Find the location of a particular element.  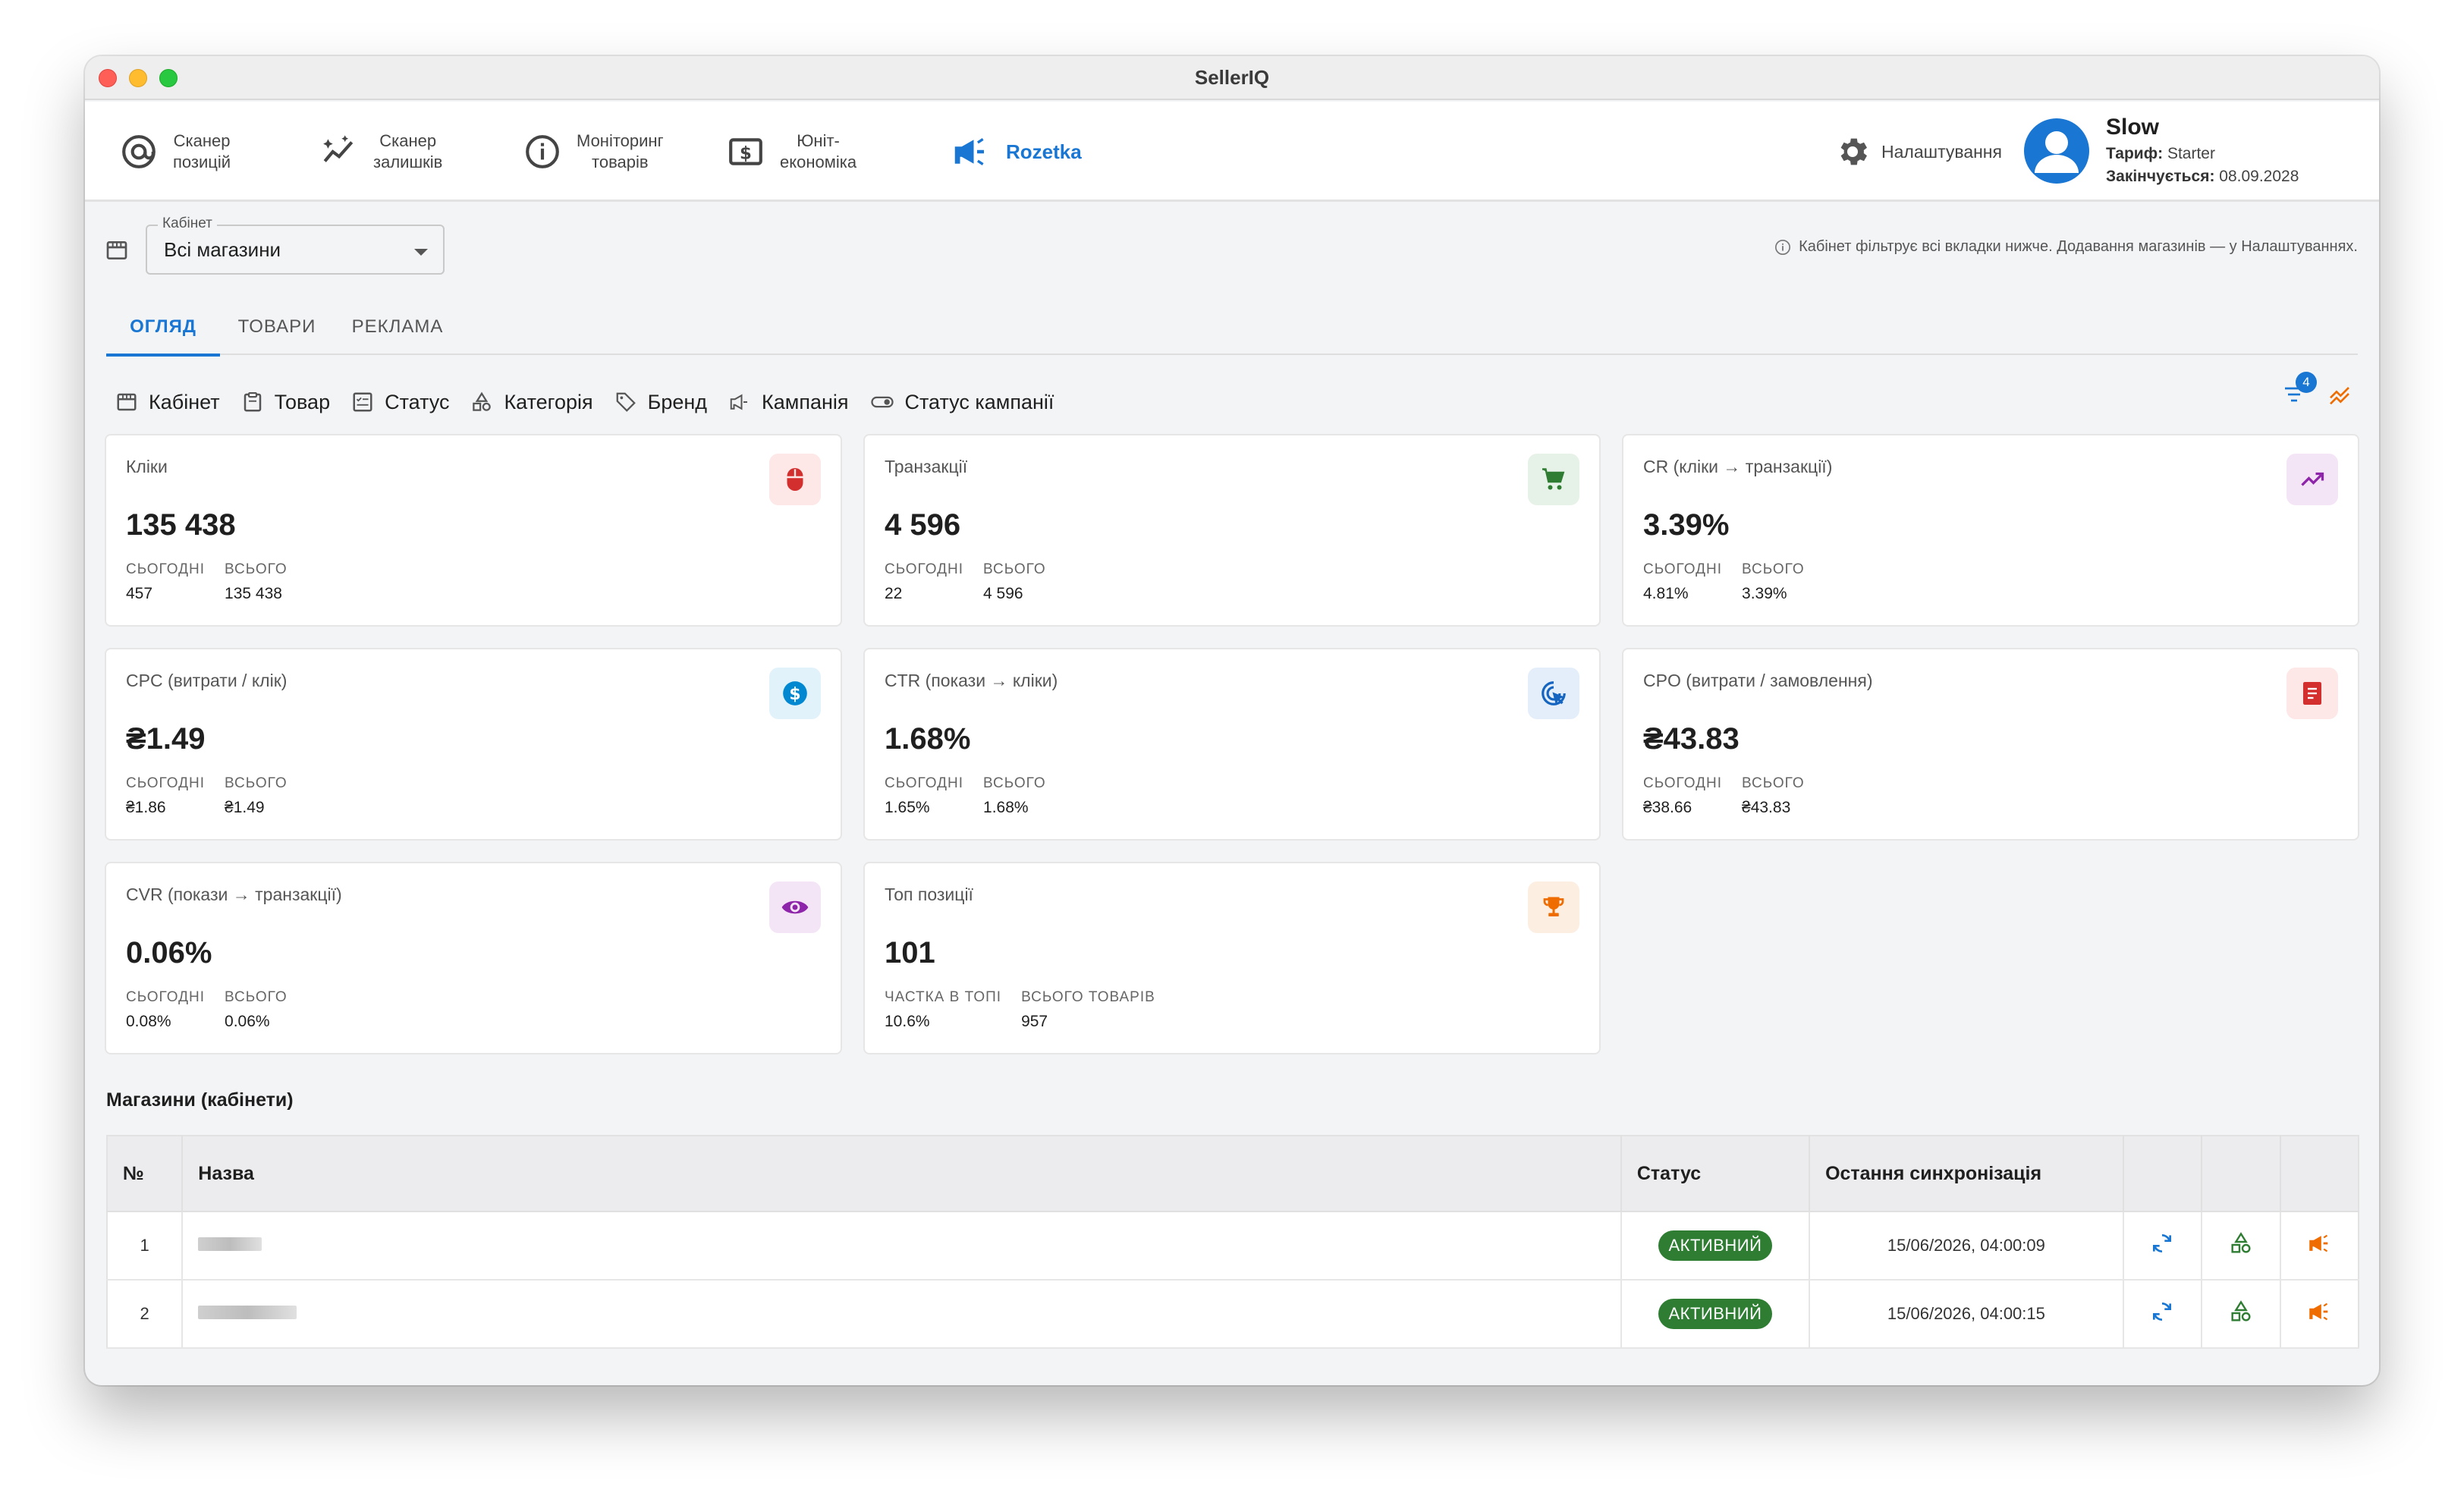

filter-campaign-status: Статус кампанії is located at coordinates (962, 402).